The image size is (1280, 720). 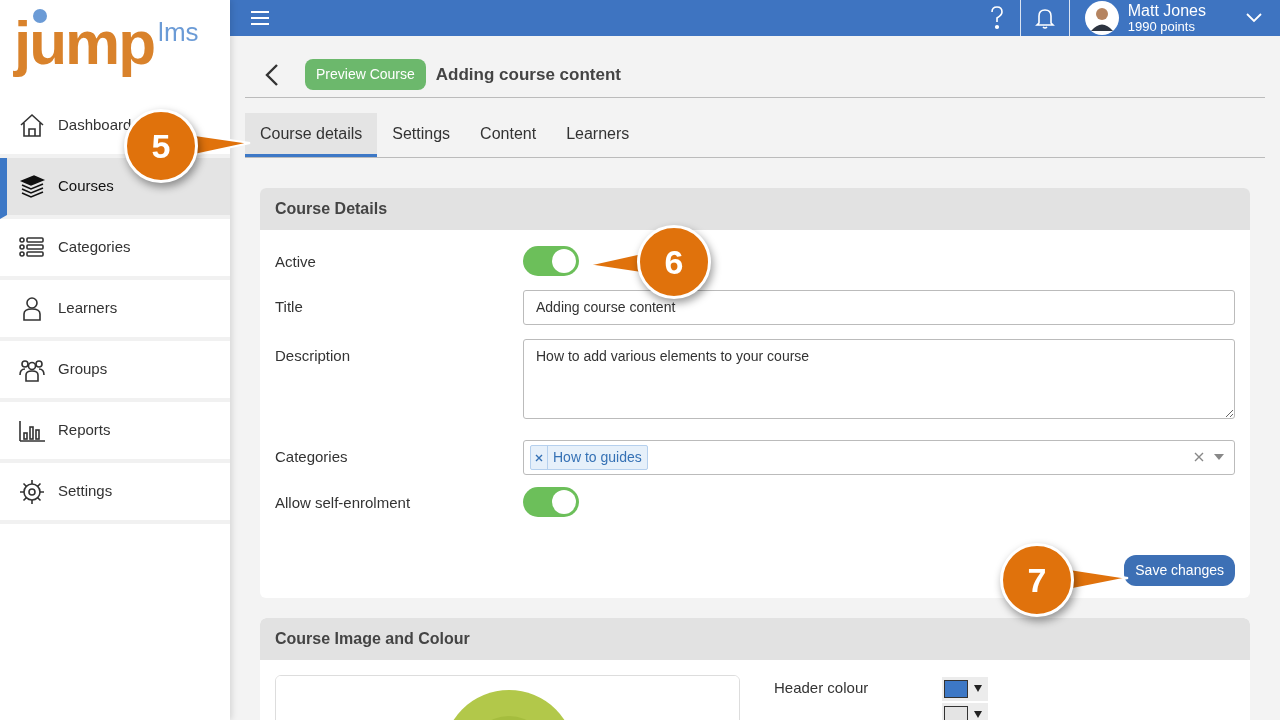 I want to click on sidebar-item: Groups, so click(x=115, y=371).